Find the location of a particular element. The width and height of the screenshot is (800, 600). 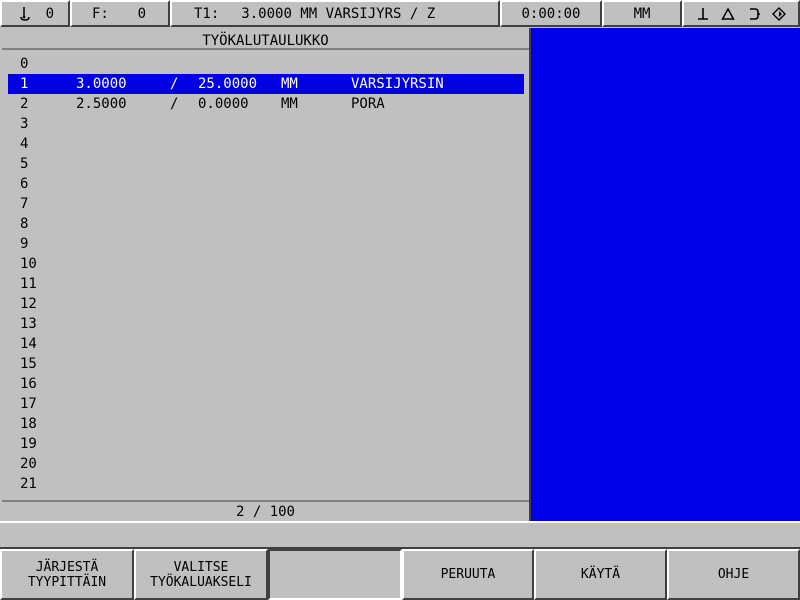

tool-number: 14 is located at coordinates (28, 344).